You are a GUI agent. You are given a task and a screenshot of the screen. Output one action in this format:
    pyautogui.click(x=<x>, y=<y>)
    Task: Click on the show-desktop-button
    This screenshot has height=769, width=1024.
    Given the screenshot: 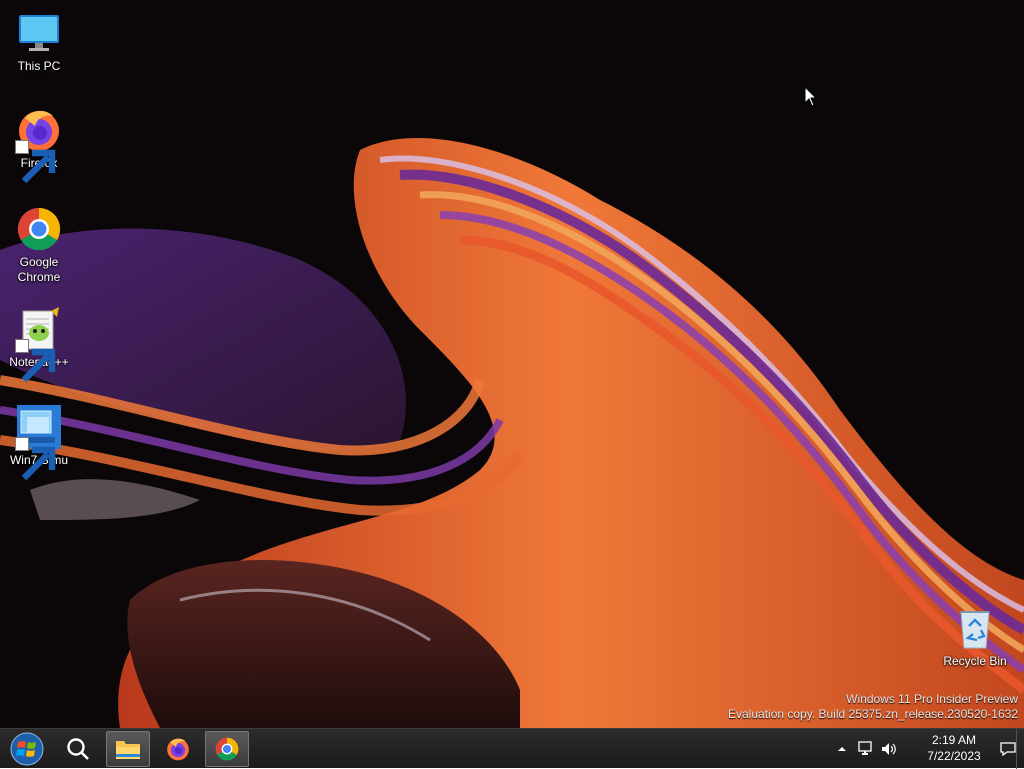 What is the action you would take?
    pyautogui.click(x=1020, y=749)
    